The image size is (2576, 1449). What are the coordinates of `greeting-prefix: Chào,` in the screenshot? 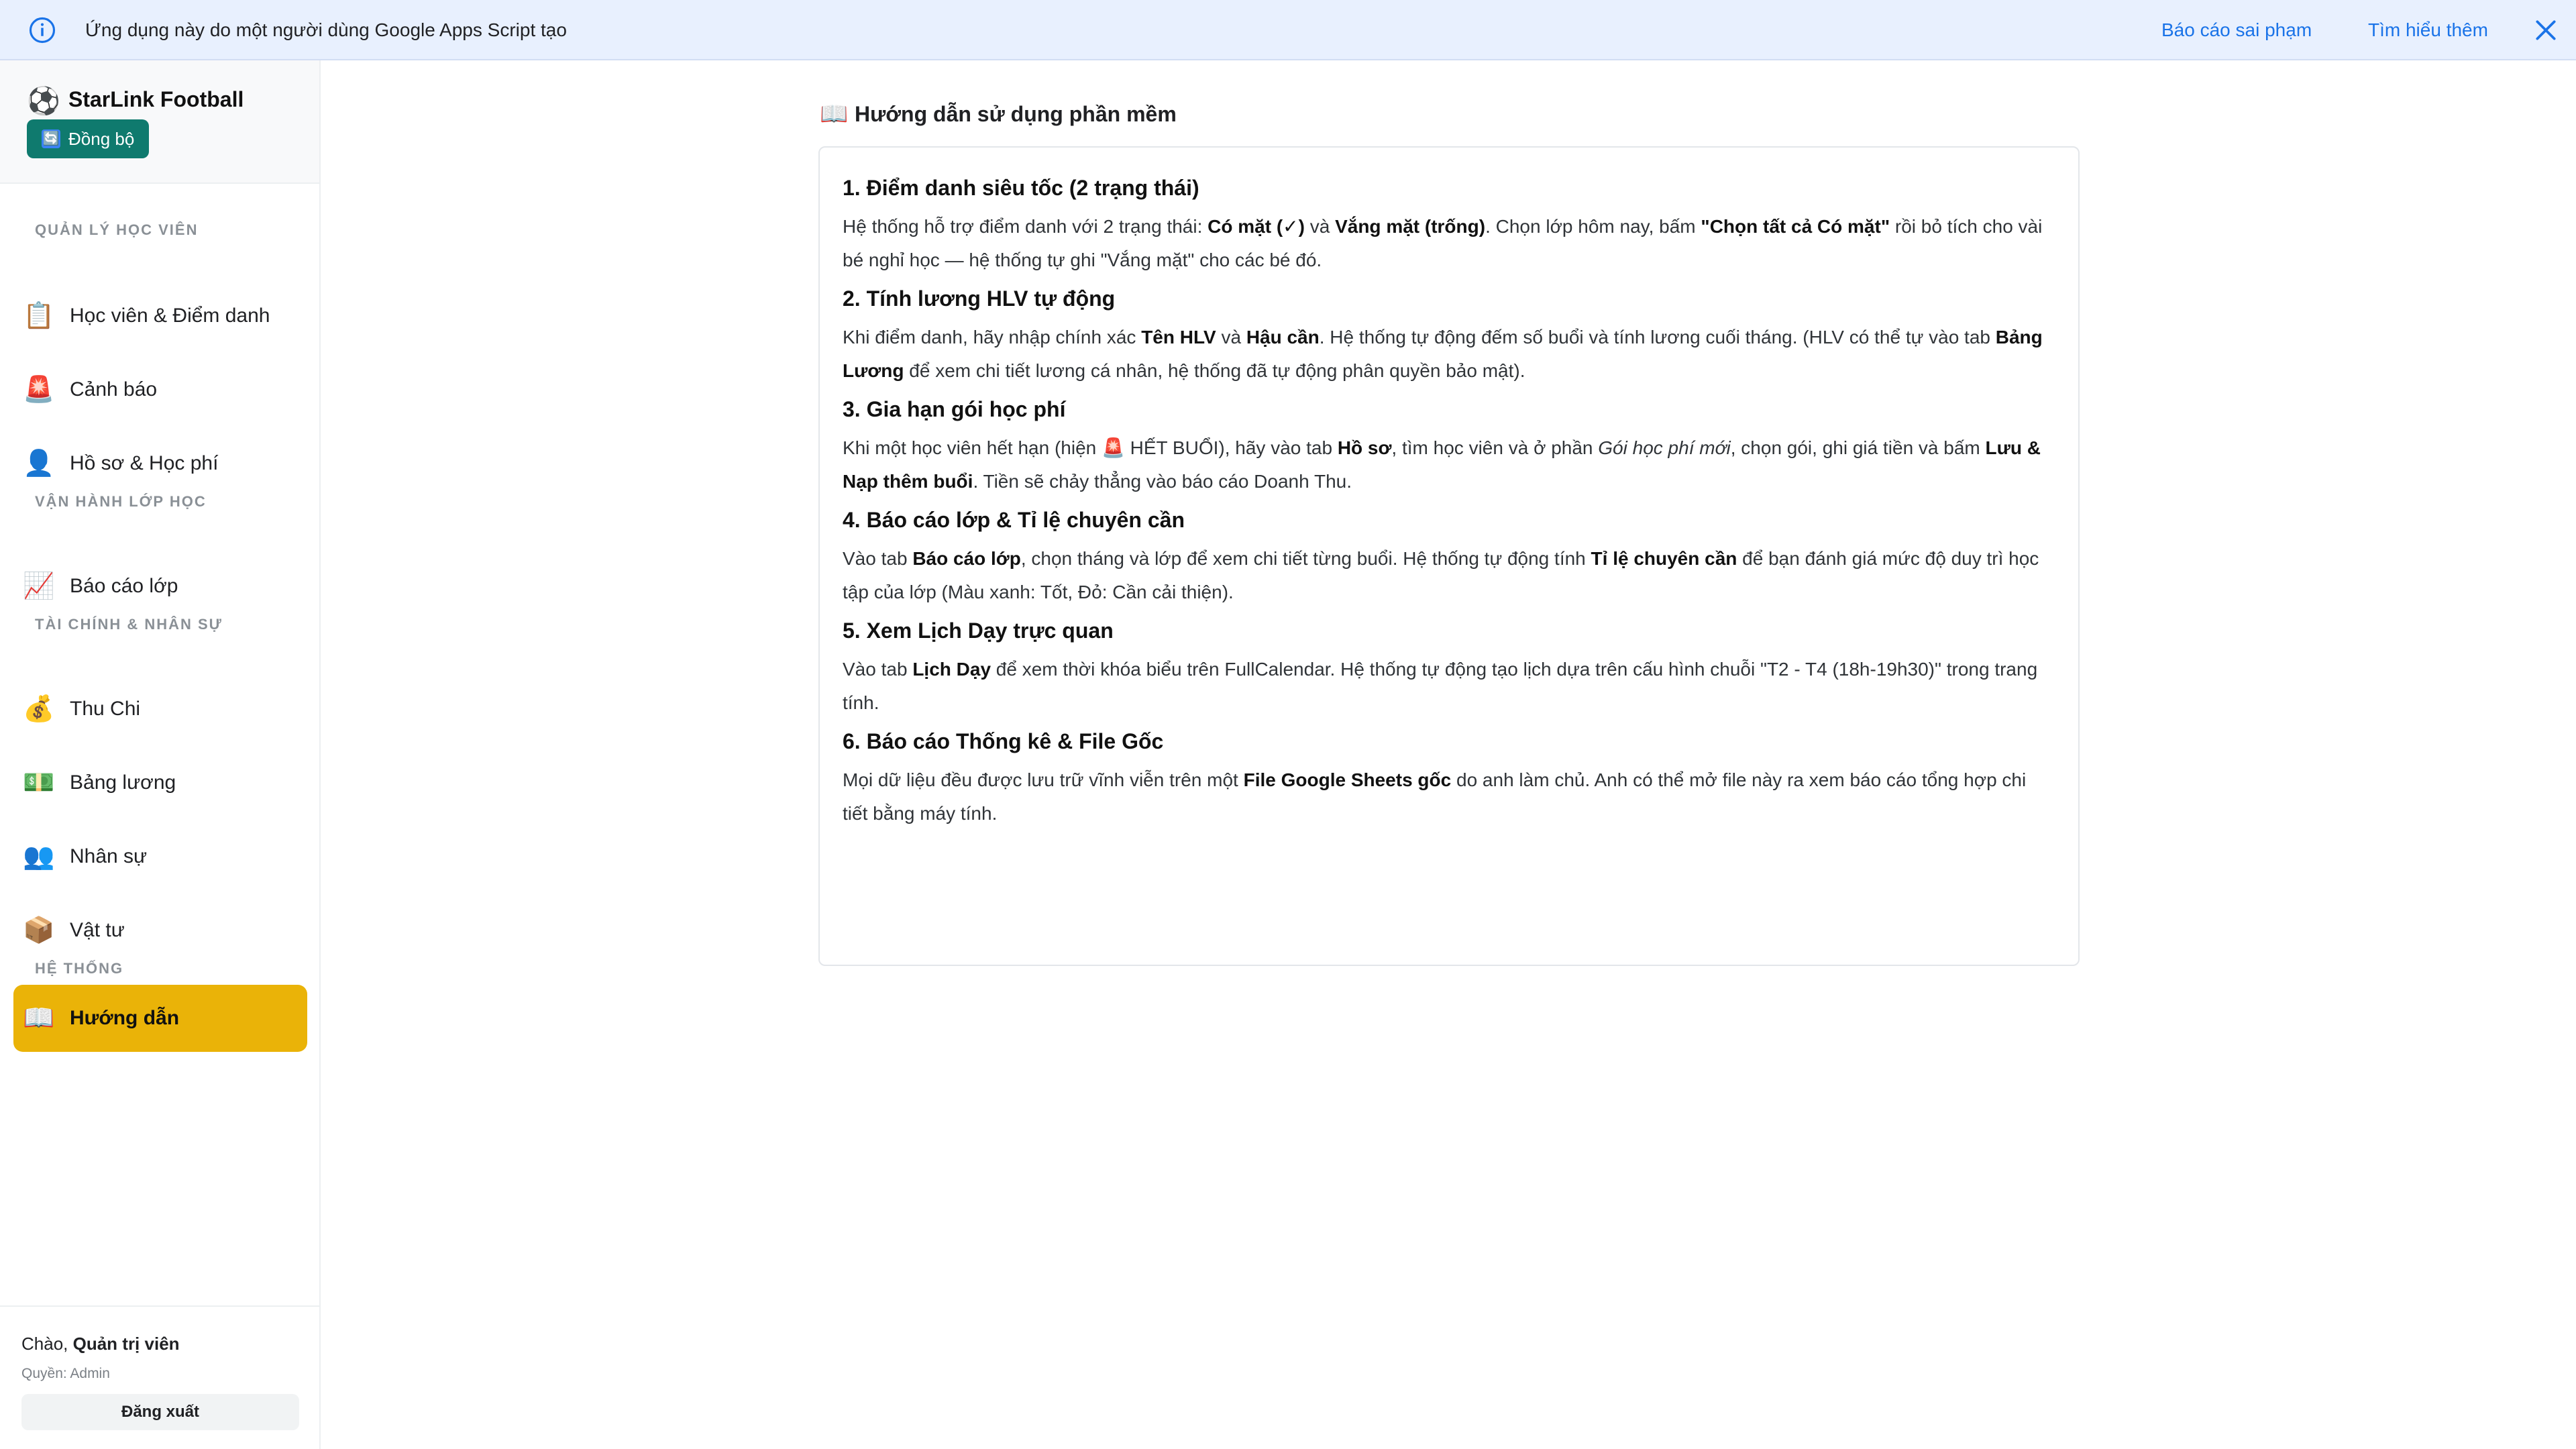 It's located at (47, 1344).